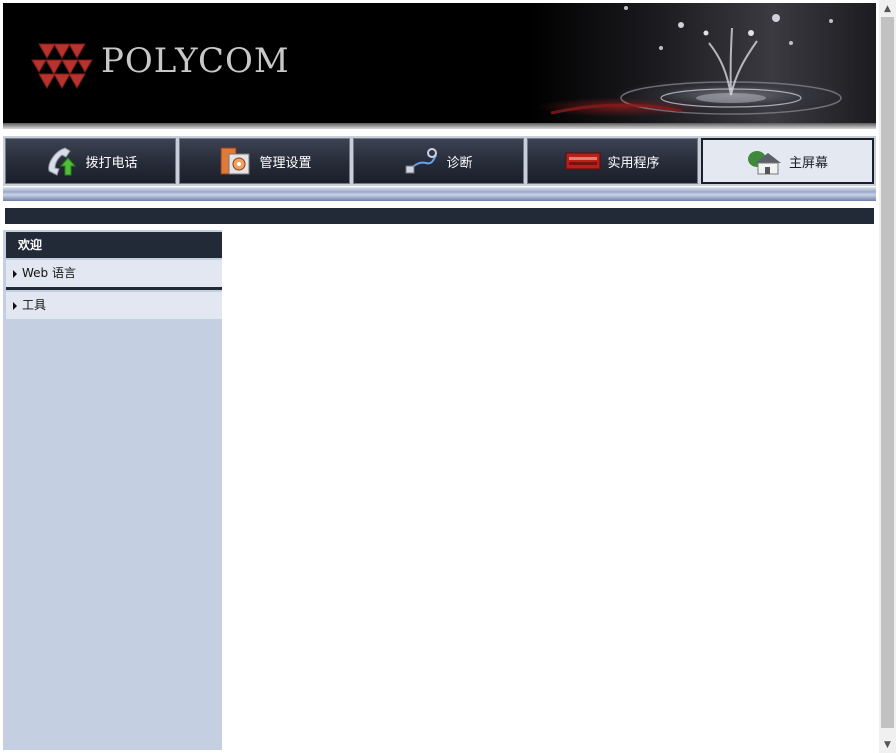 Image resolution: width=896 pixels, height=753 pixels. I want to click on scroll-thumb, so click(887, 372).